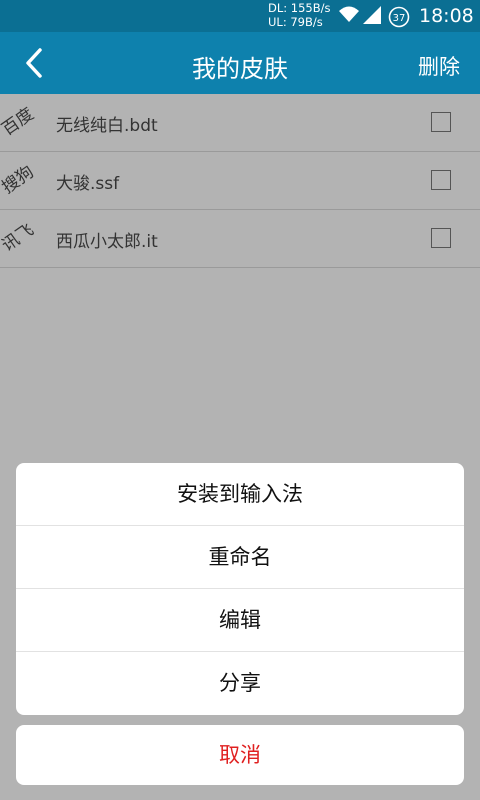 The image size is (480, 800). I want to click on signal-icon, so click(372, 15).